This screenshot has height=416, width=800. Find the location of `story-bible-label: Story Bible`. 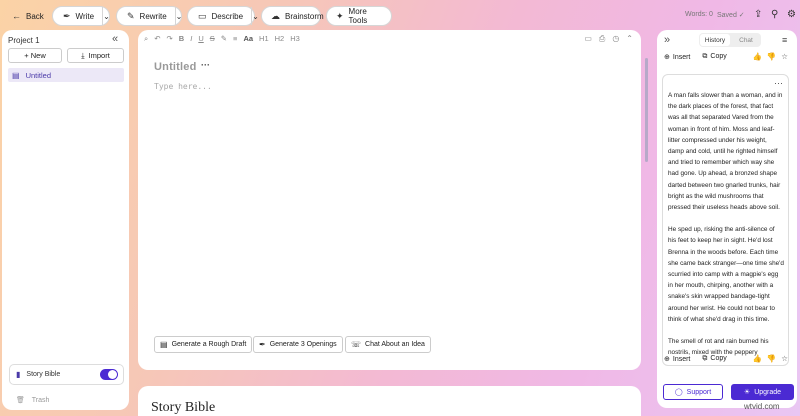

story-bible-label: Story Bible is located at coordinates (43, 374).